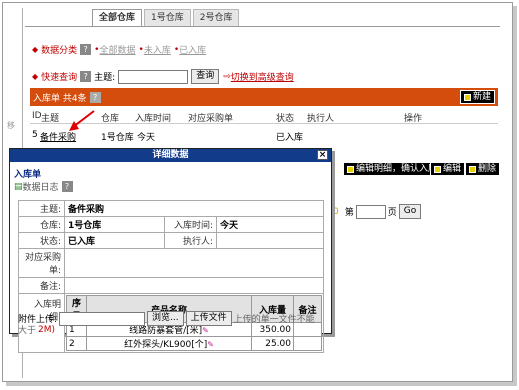 The height and width of the screenshot is (390, 519). What do you see at coordinates (227, 76) in the screenshot?
I see `switch-icon: ⇨` at bounding box center [227, 76].